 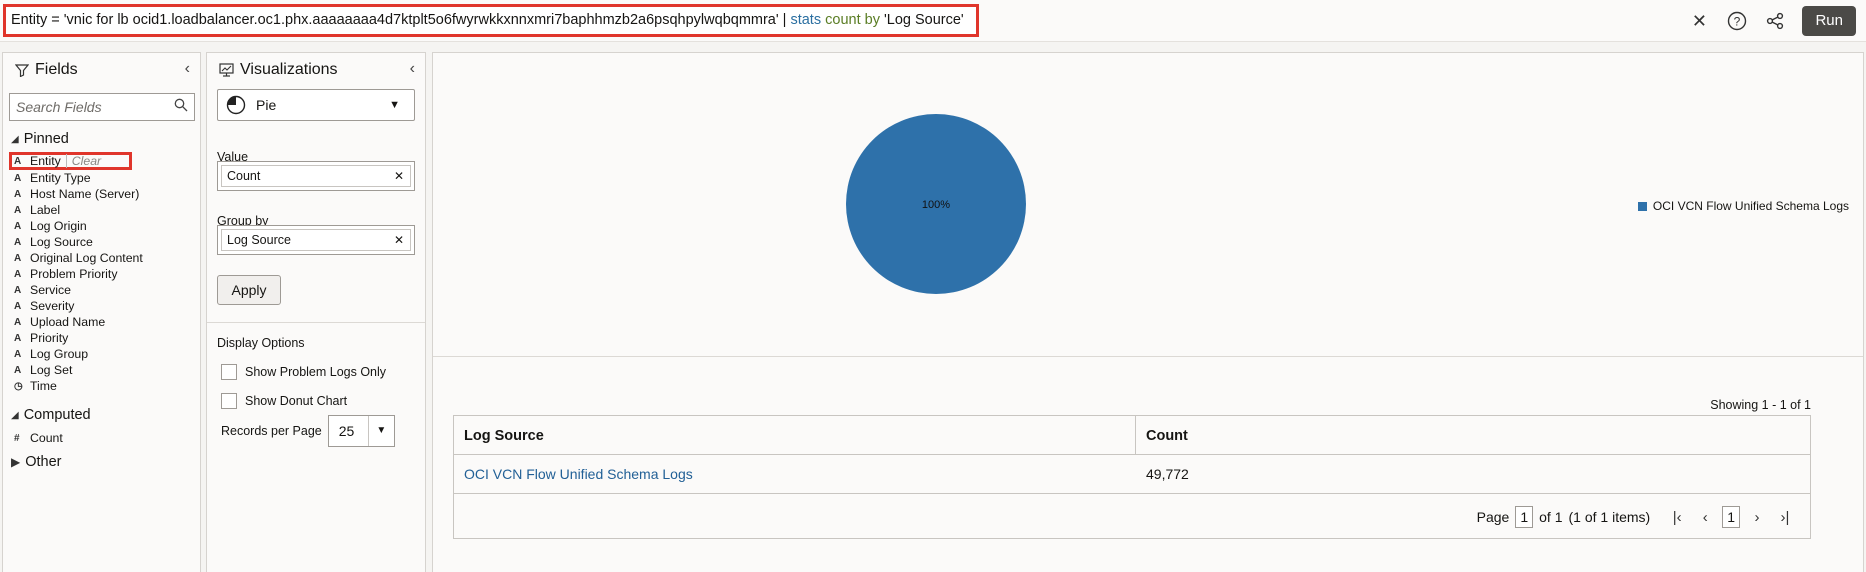 I want to click on next-page-icon: ›, so click(x=1757, y=517).